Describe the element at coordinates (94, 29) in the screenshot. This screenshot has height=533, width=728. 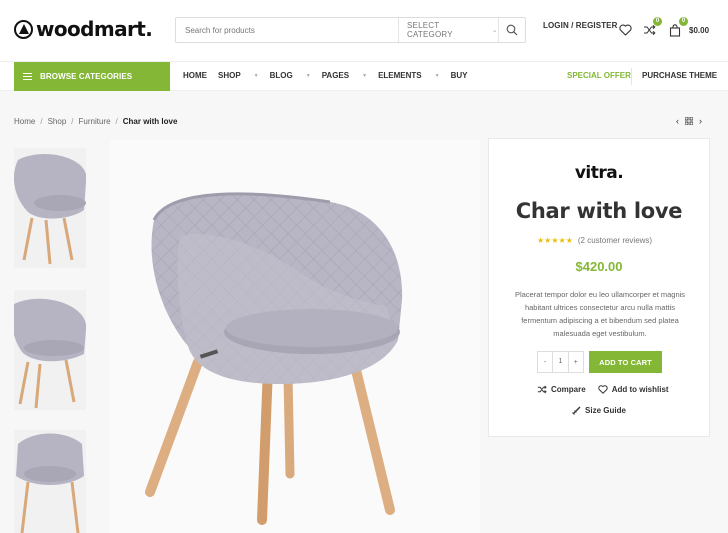
I see `logo-text: woodmart.` at that location.